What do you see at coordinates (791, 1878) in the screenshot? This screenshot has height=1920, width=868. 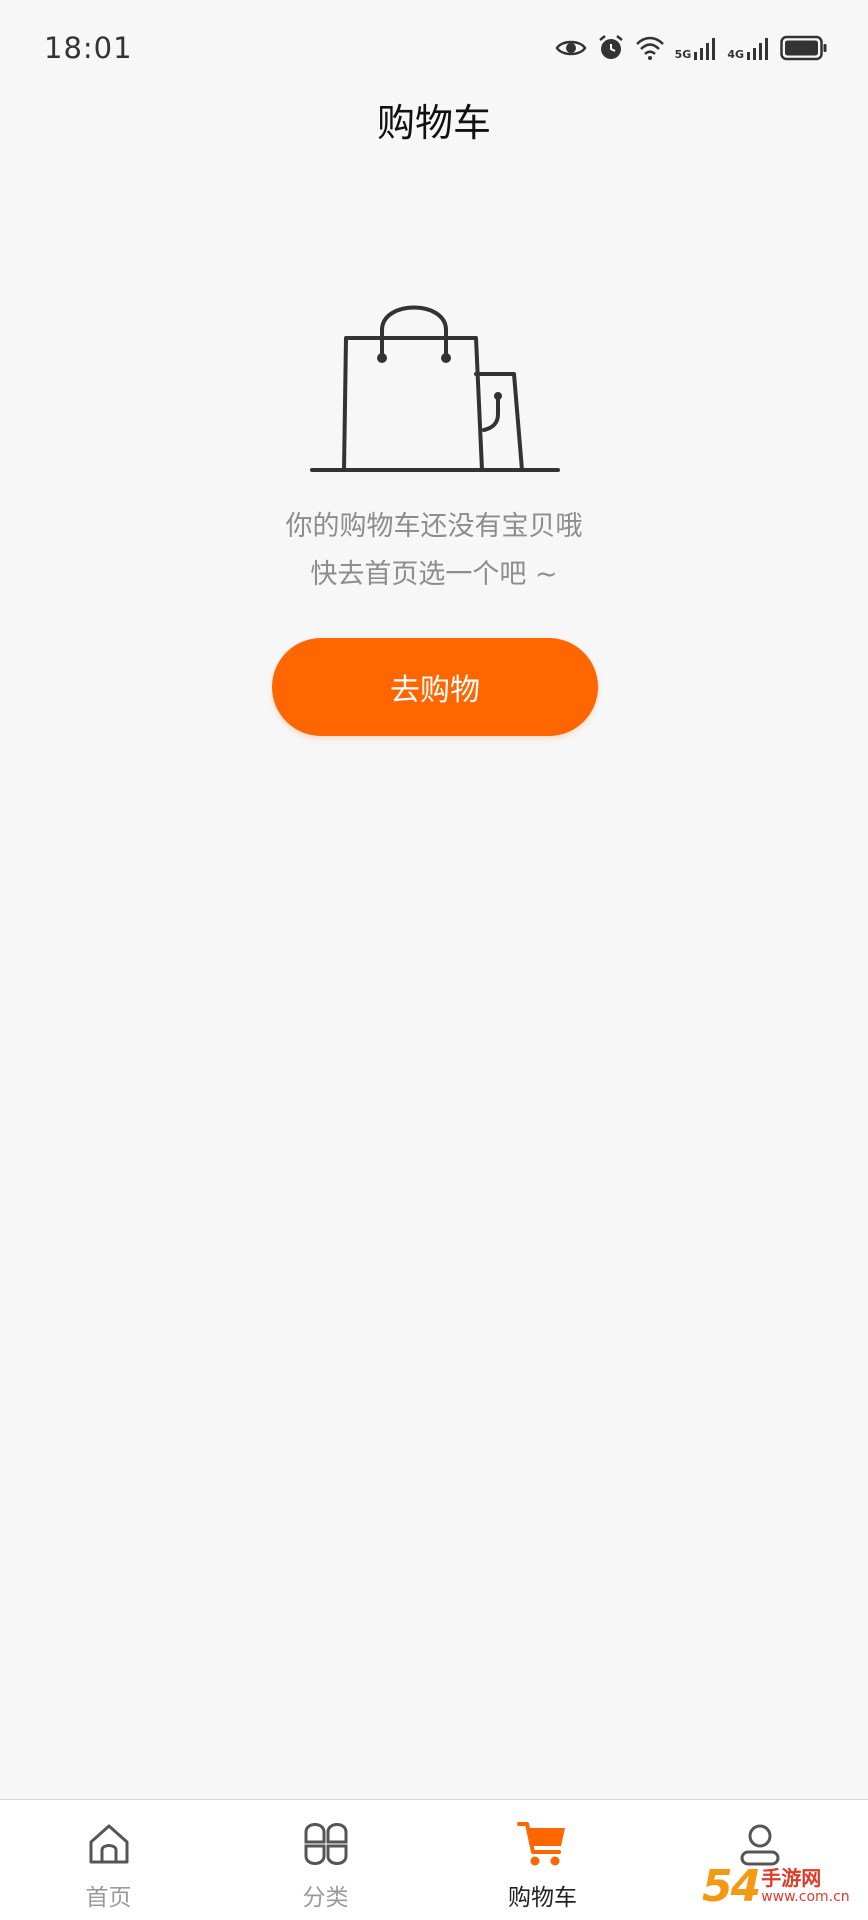 I see `watermark-brand: 手游网` at bounding box center [791, 1878].